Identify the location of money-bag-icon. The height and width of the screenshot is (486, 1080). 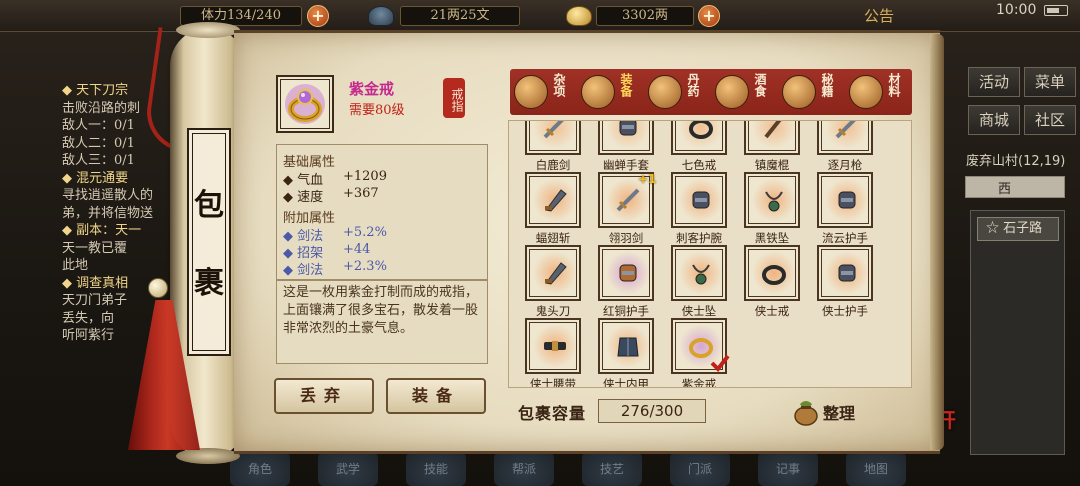
(806, 411).